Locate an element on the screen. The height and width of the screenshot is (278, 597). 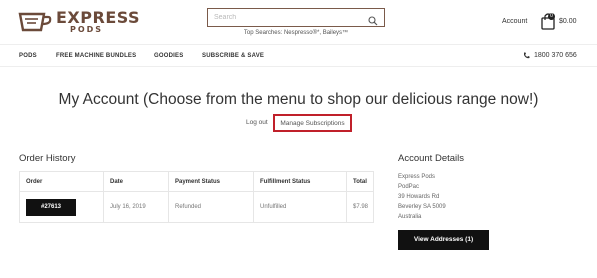
order-cell: #27613 is located at coordinates (61, 207).